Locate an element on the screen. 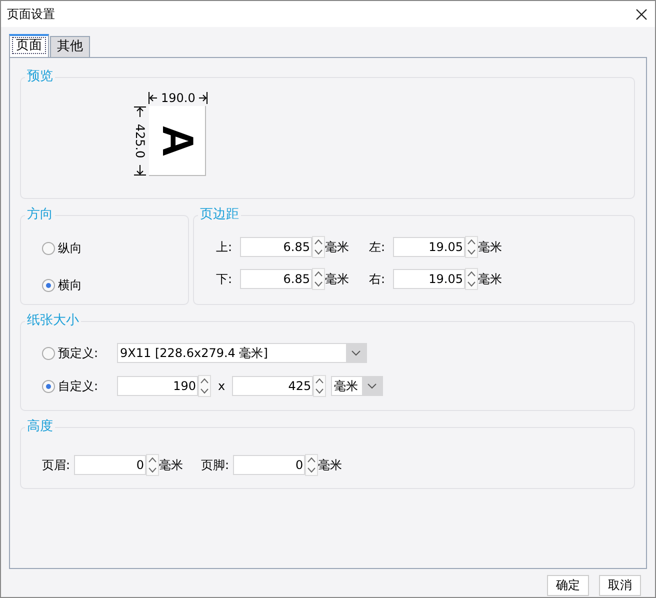  group-title: 页边距 is located at coordinates (219, 215).